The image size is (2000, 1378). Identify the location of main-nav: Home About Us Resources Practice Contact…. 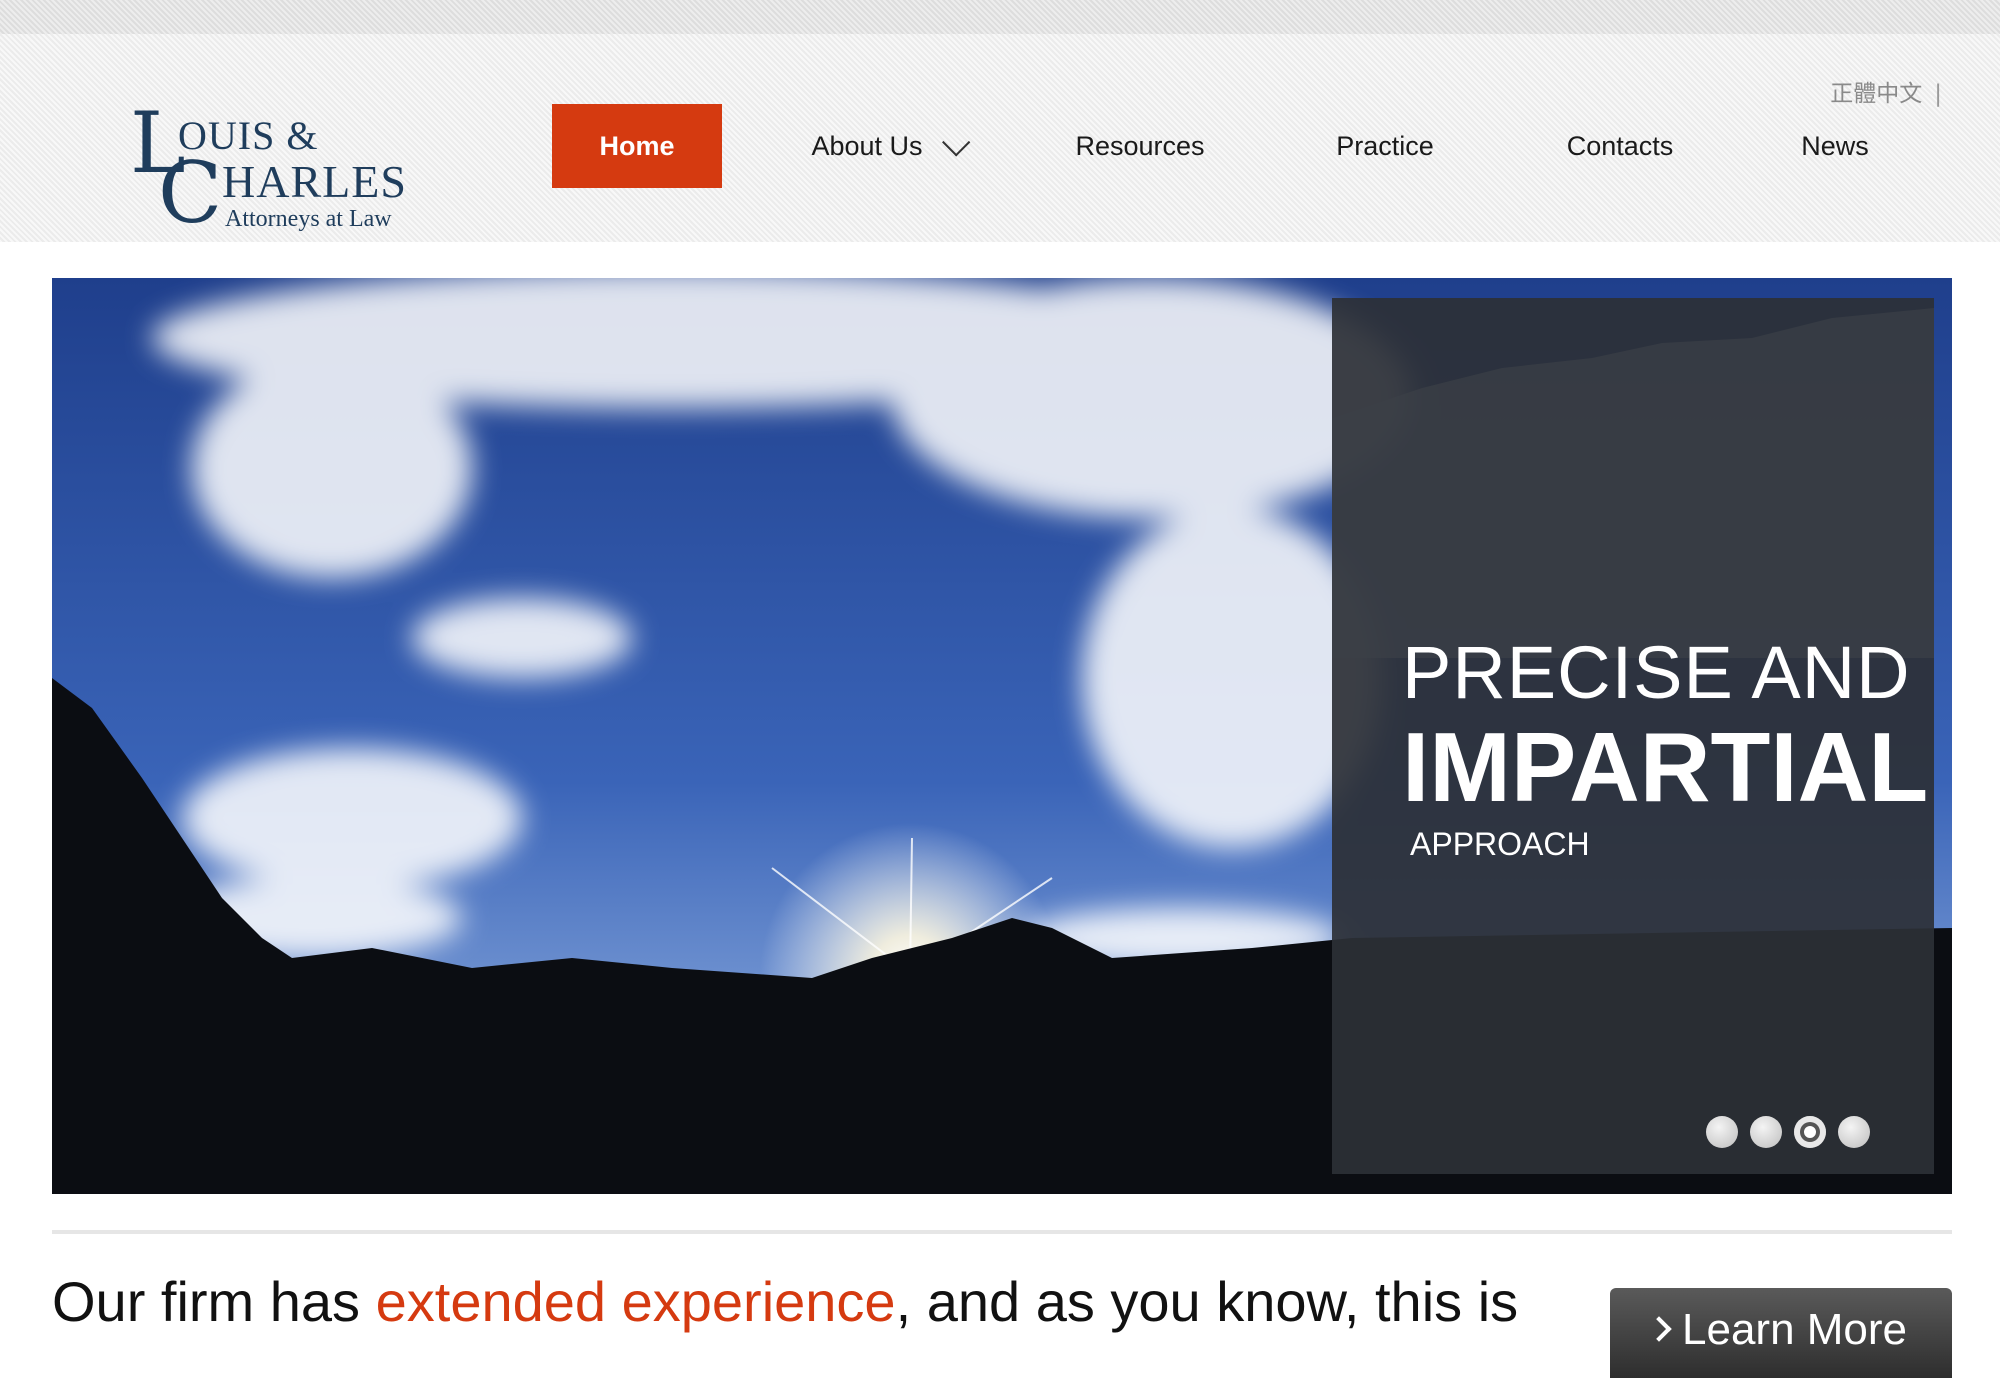
(1000, 146).